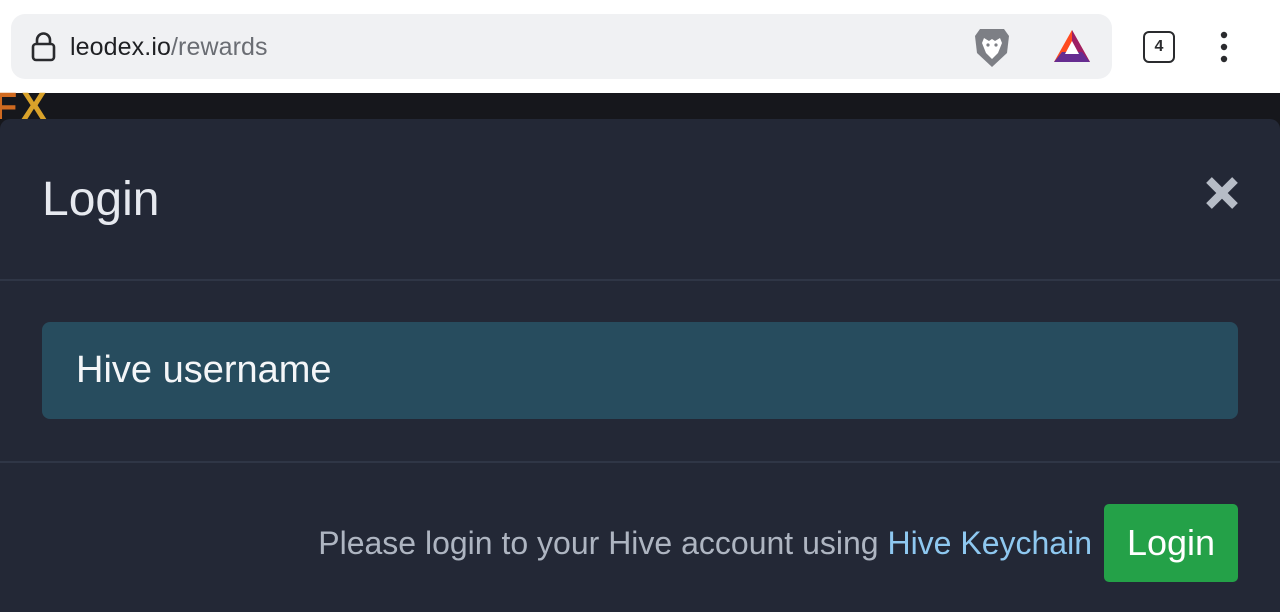 The height and width of the screenshot is (612, 1280). What do you see at coordinates (603, 543) in the screenshot?
I see `instructions-text: Please login to your Hive account using` at bounding box center [603, 543].